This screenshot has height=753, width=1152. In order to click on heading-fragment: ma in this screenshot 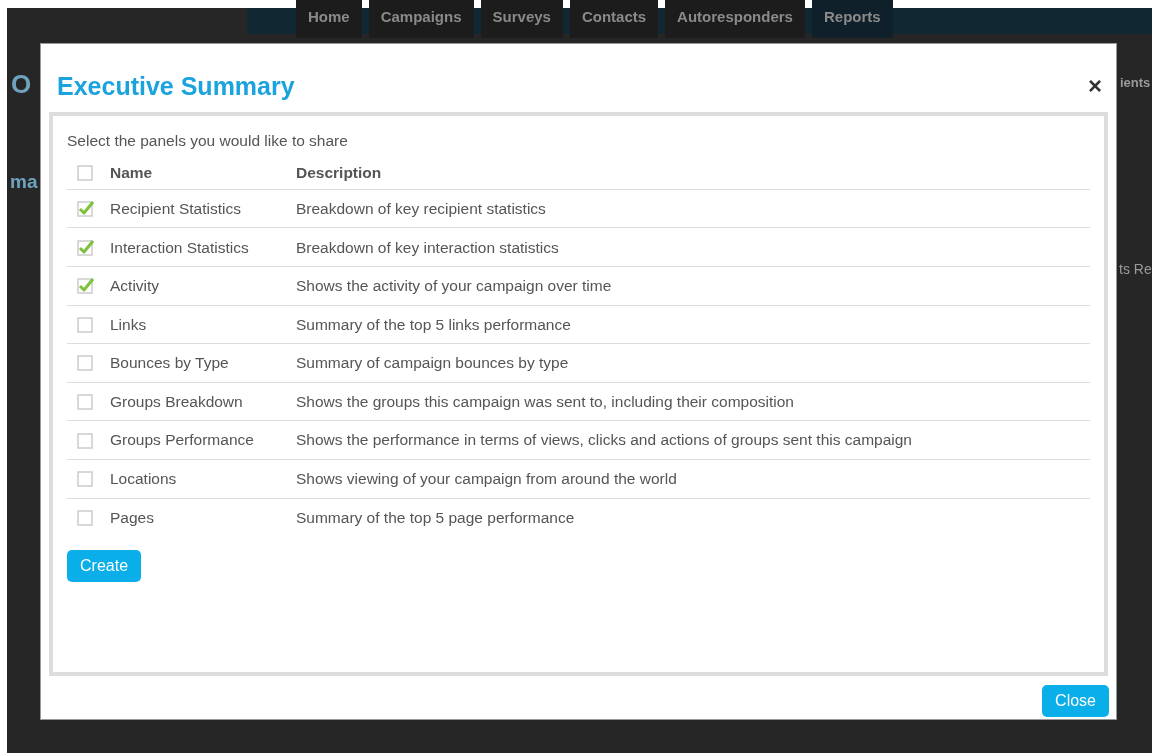, I will do `click(24, 182)`.